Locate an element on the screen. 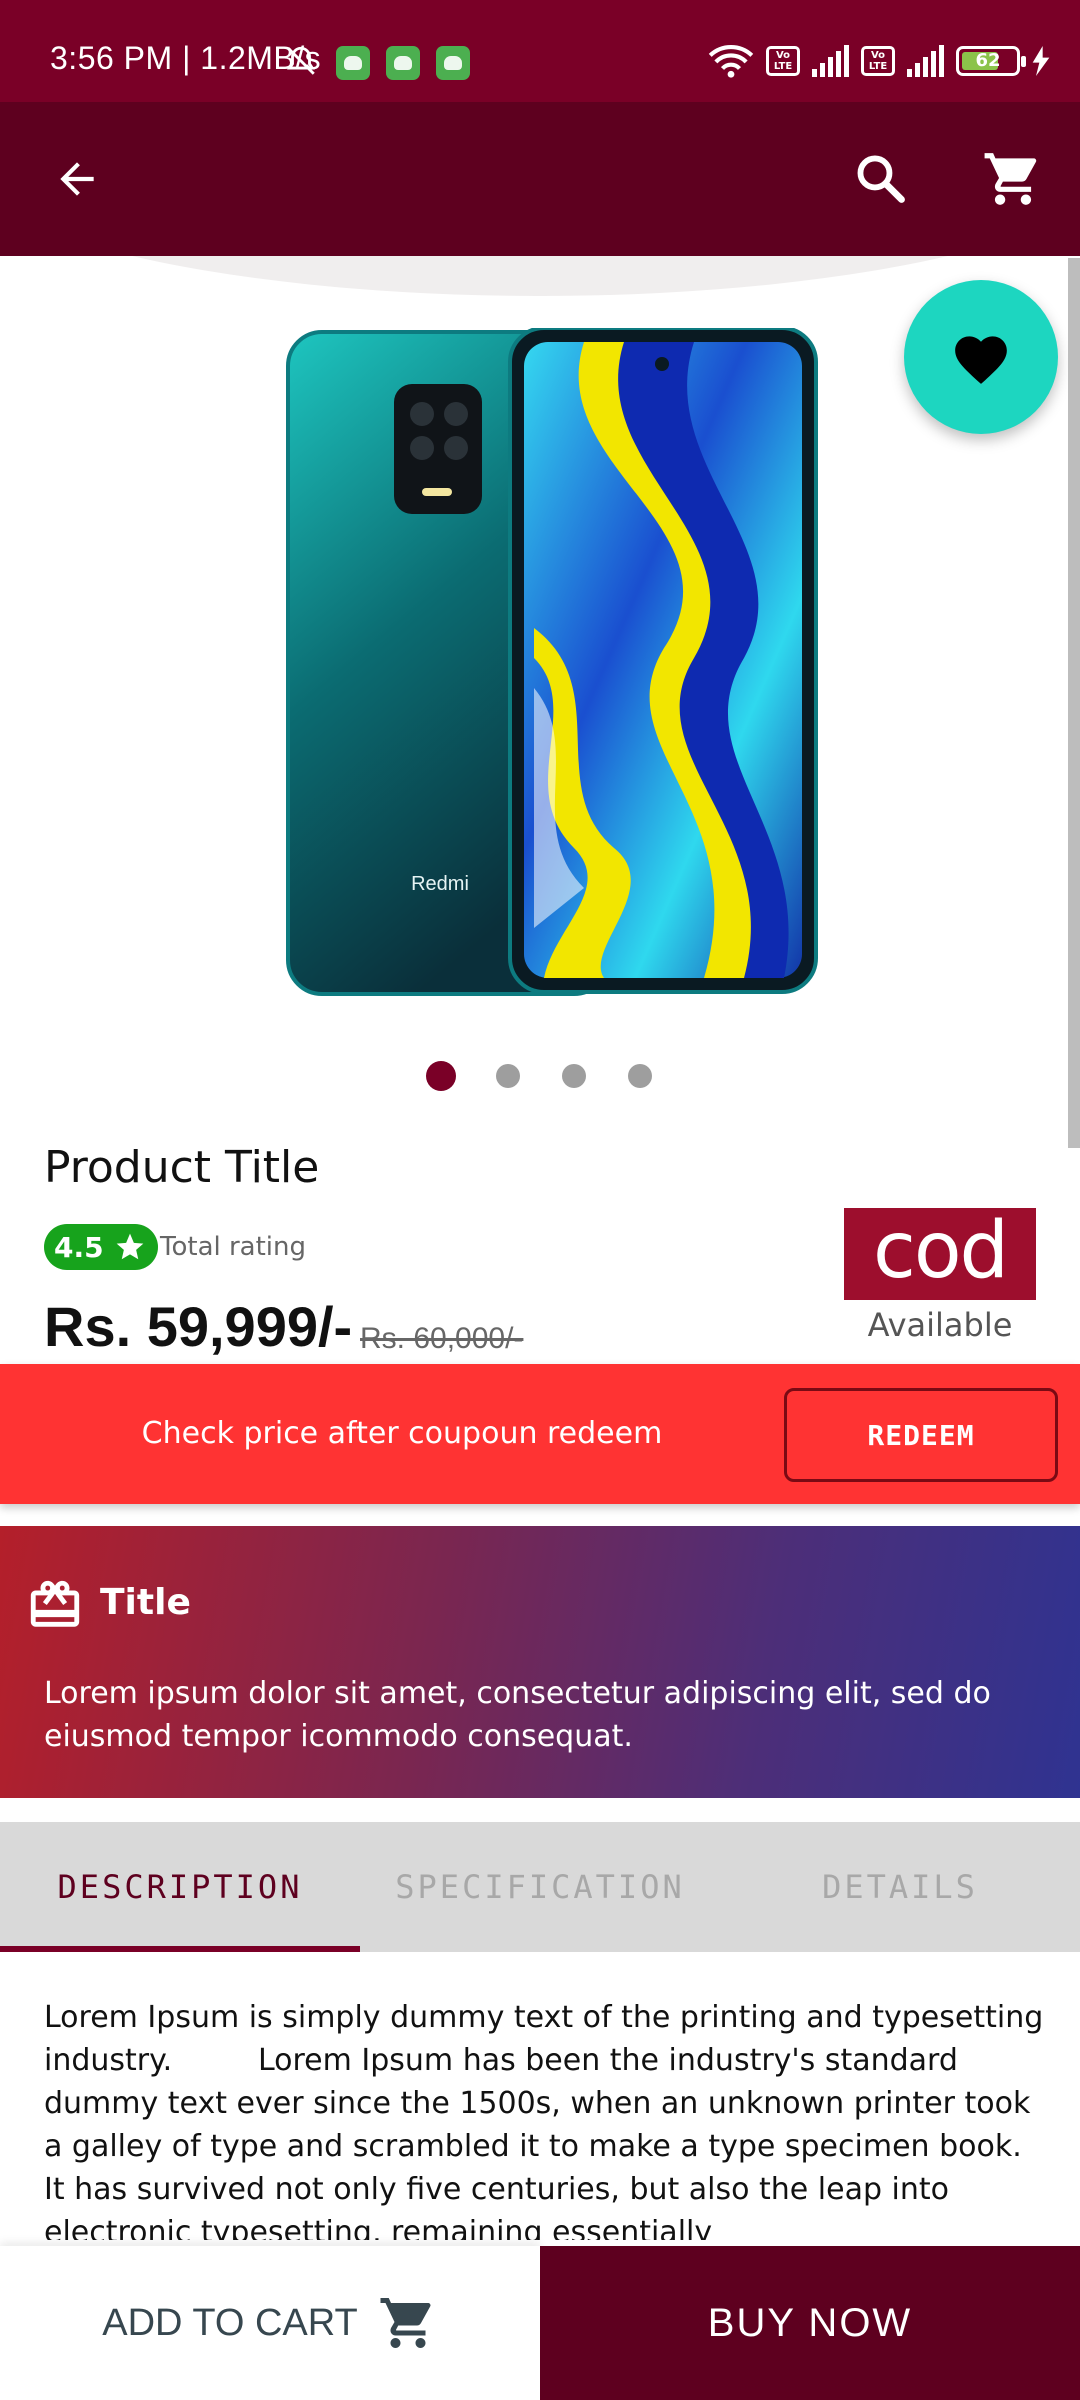  status-bar: 3:56 PM | 1.2MB/s Vo LTE Vo LTE 62 is located at coordinates (540, 51).